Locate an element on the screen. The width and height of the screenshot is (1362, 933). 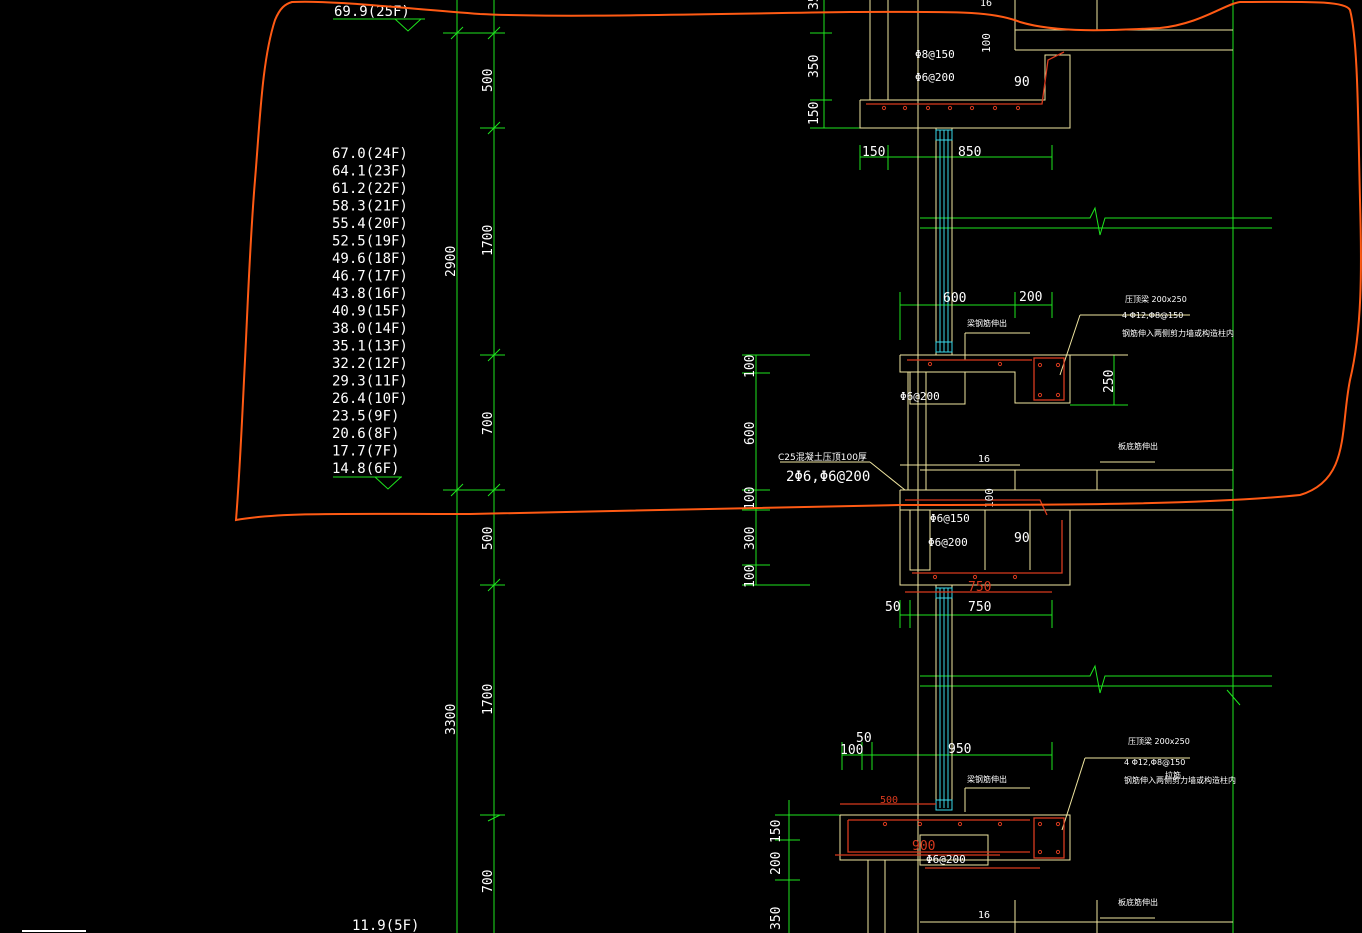
level-label: 29.3(11F) is located at coordinates (370, 382).